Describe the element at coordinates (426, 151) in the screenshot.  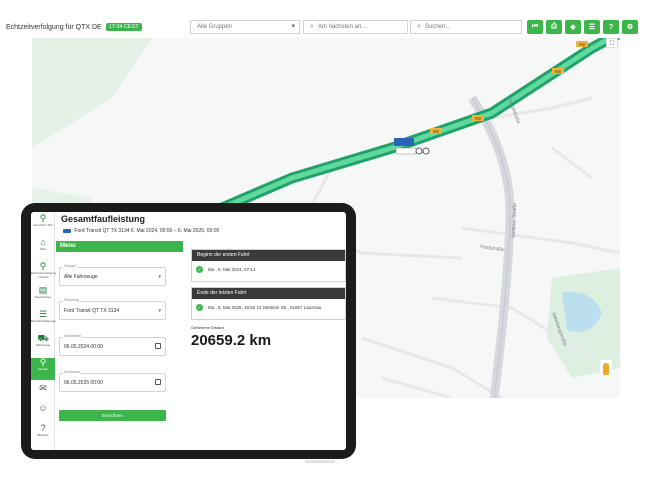
I see `vehicle-status-icon` at that location.